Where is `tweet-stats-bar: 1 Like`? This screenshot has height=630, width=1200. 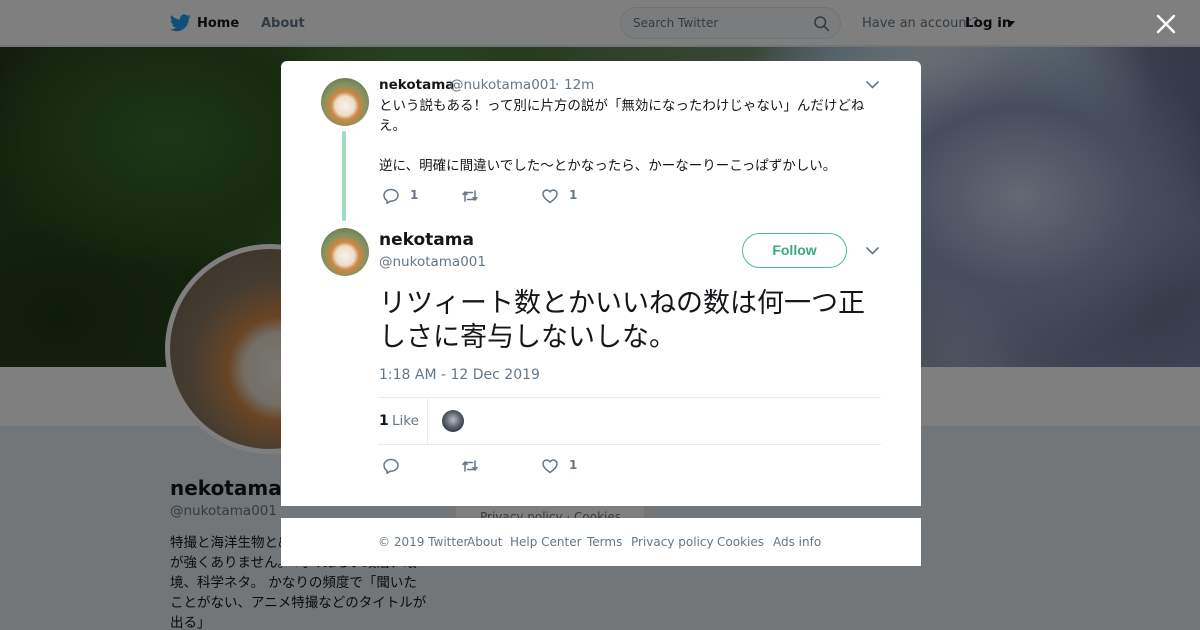 tweet-stats-bar: 1 Like is located at coordinates (629, 421).